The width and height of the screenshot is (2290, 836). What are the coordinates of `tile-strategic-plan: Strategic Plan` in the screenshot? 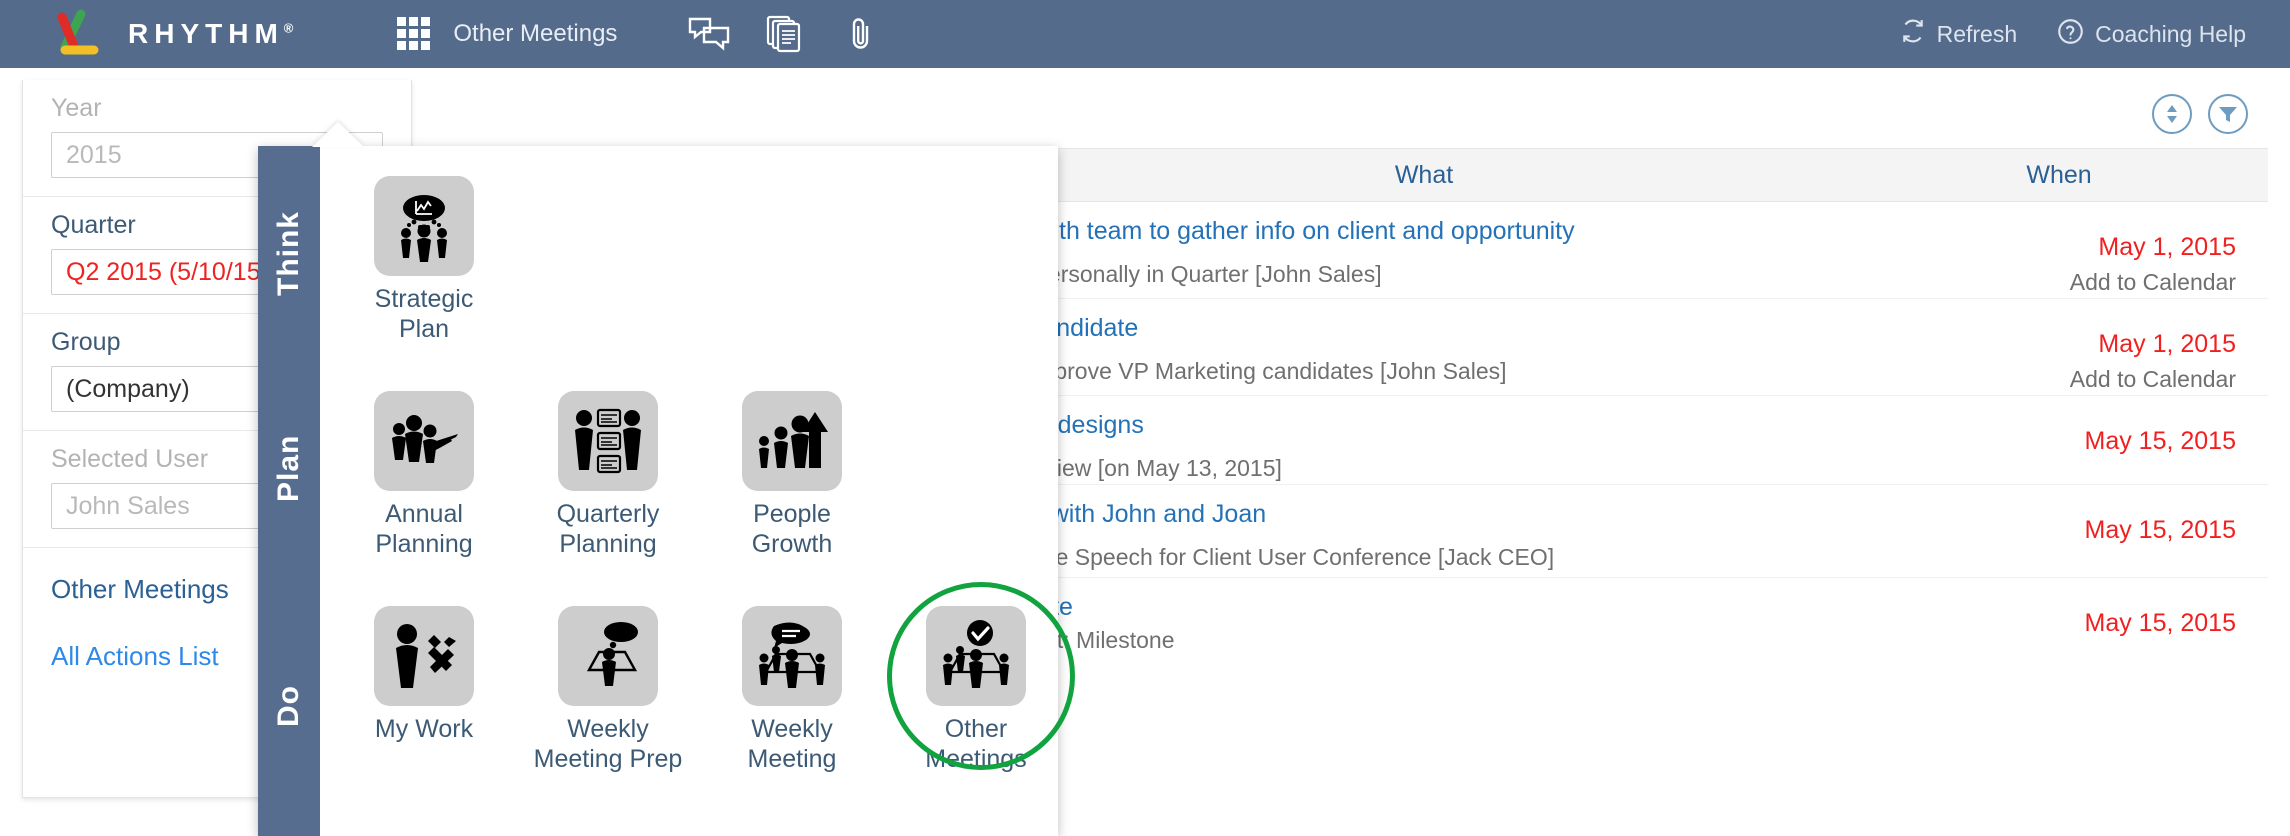 It's located at (424, 271).